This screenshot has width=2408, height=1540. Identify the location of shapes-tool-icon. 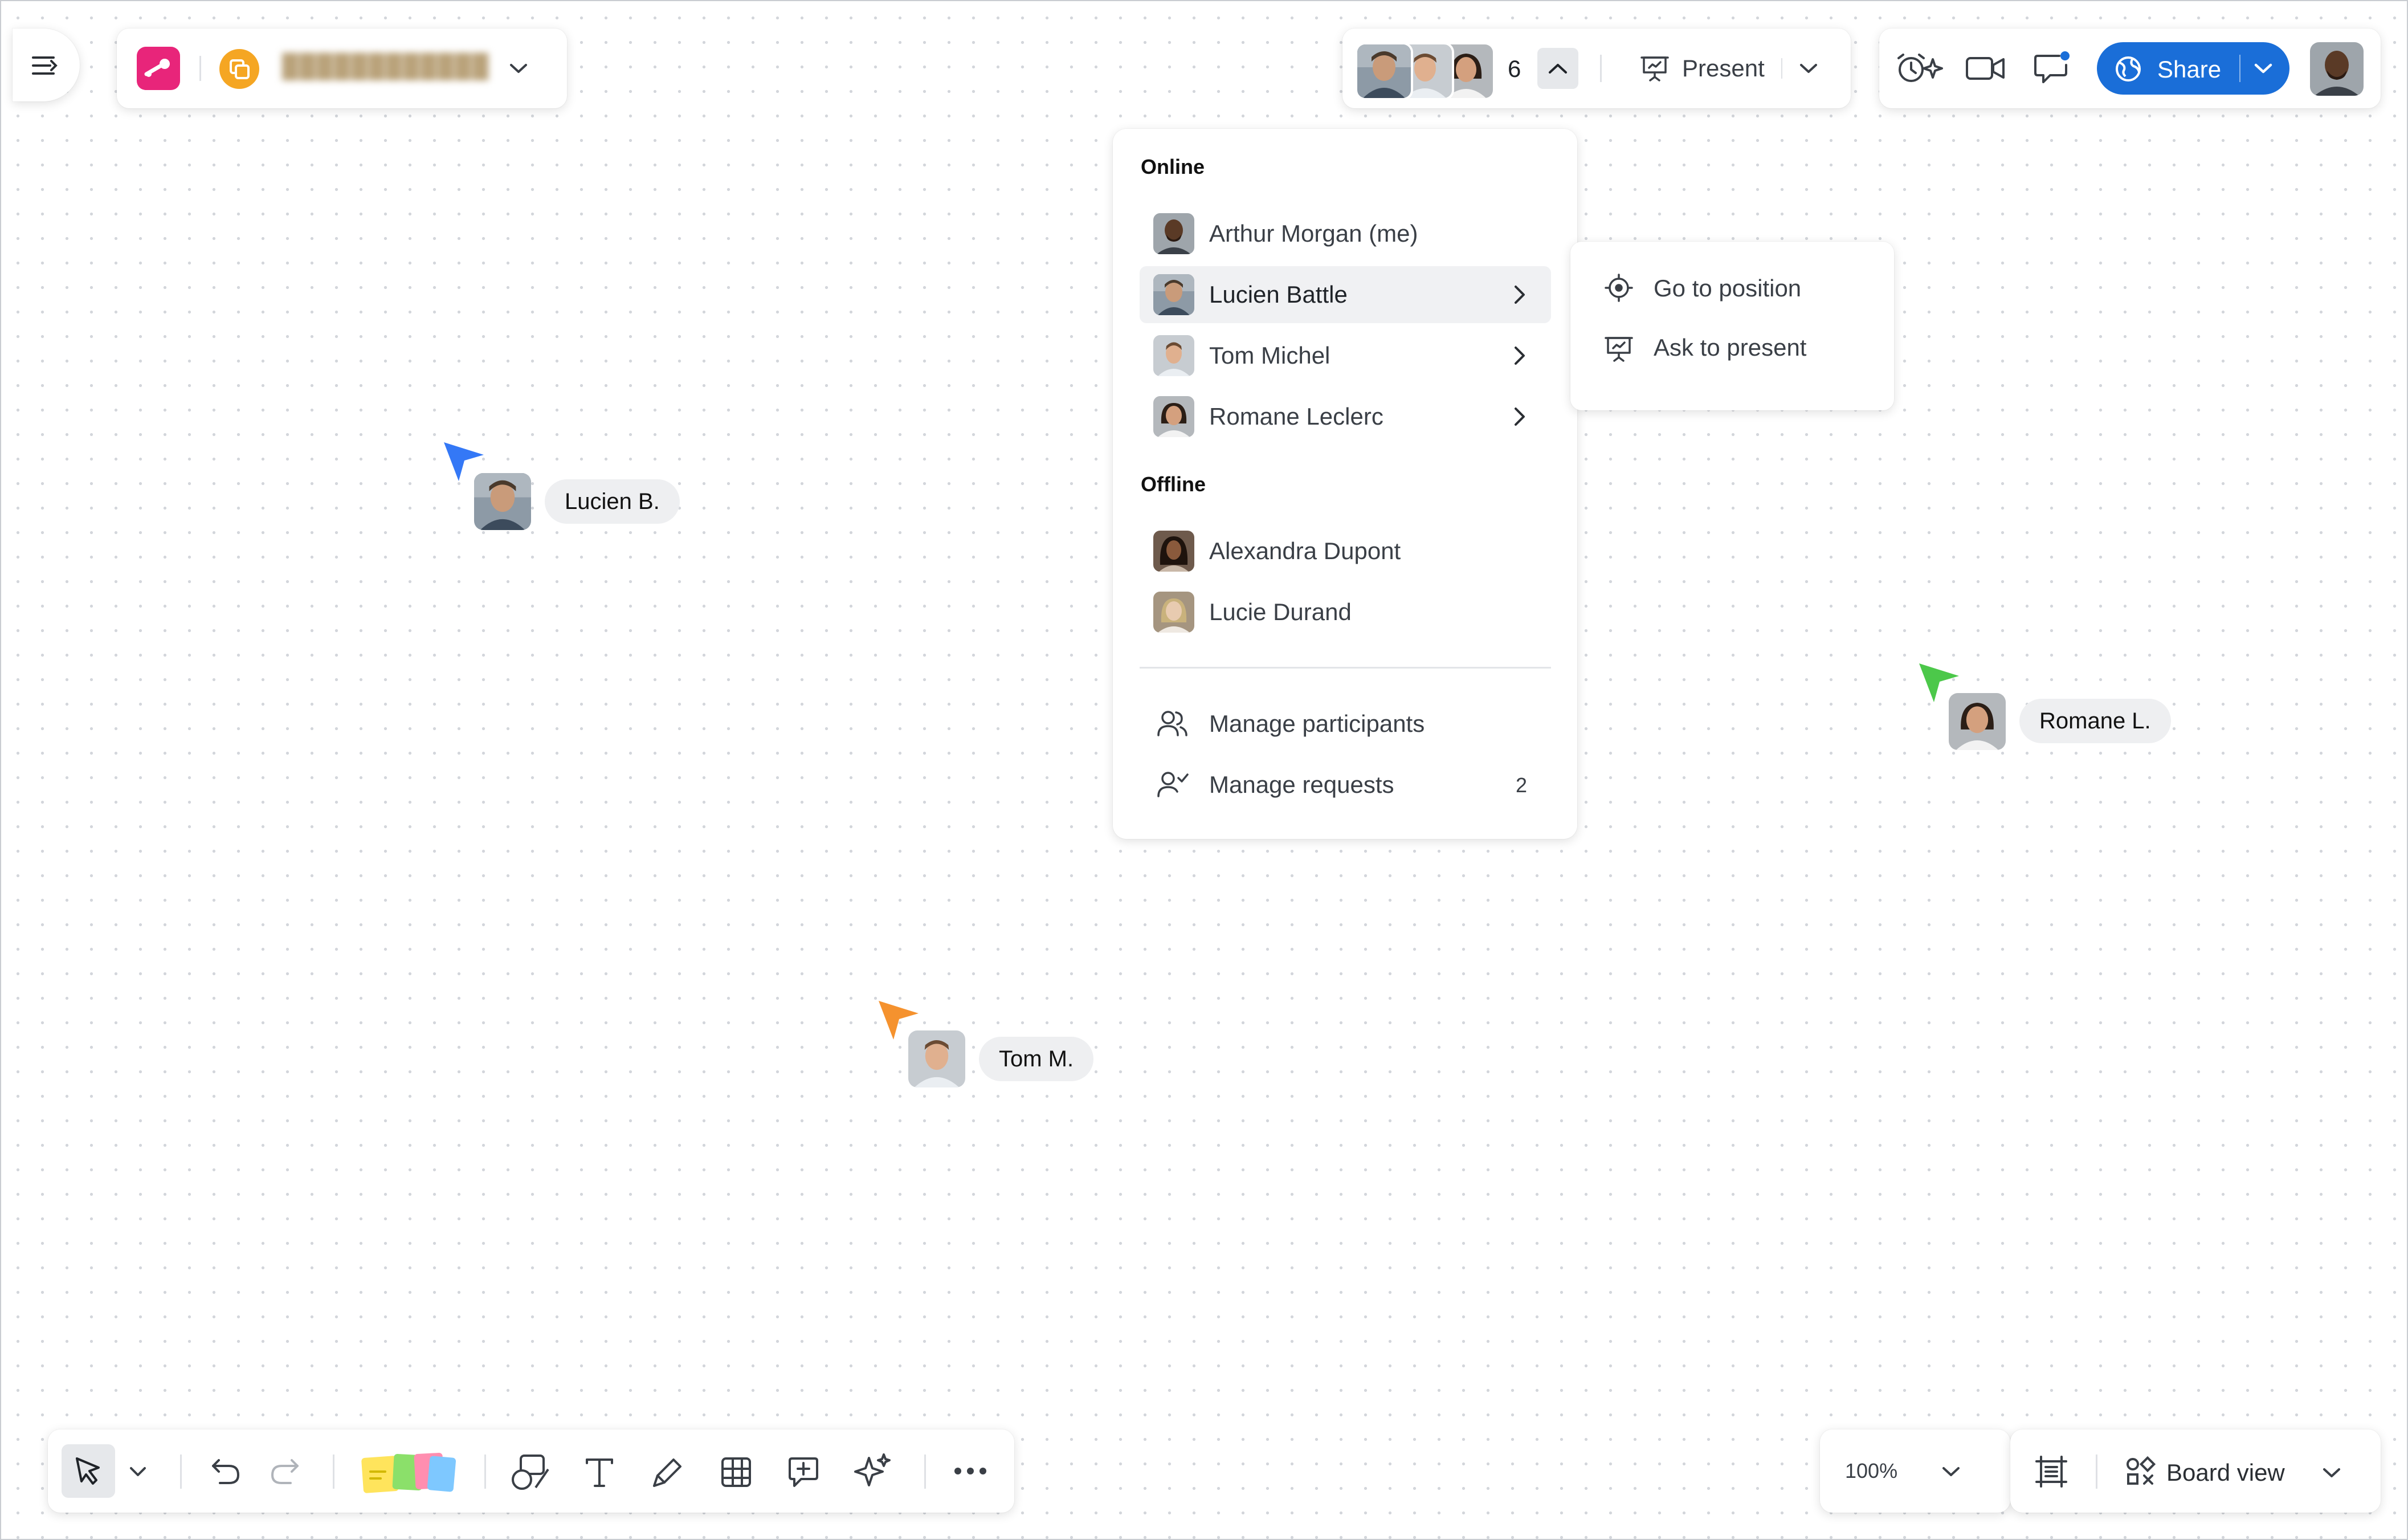
(531, 1472).